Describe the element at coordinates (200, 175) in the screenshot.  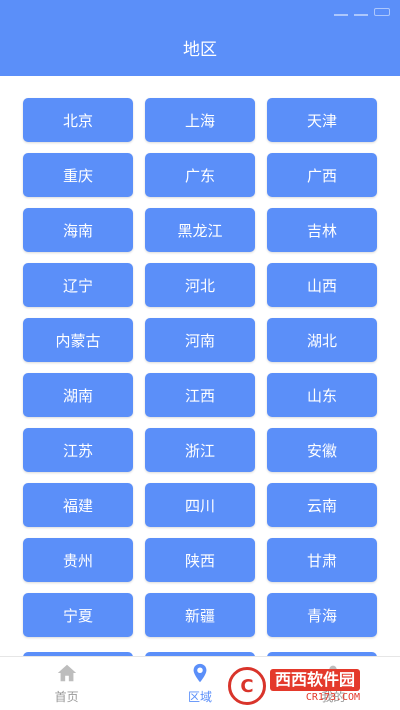
I see `region-button: 广东` at that location.